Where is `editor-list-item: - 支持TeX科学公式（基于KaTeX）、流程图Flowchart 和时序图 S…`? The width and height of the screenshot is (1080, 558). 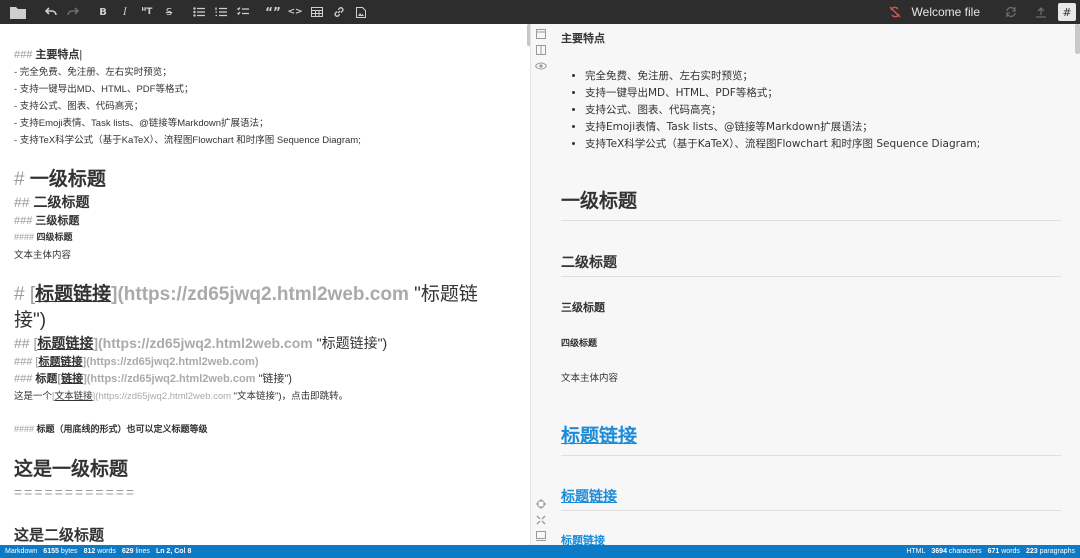
editor-list-item: - 支持TeX科学公式（基于KaTeX）、流程图Flowchart 和时序图 S… is located at coordinates (187, 140).